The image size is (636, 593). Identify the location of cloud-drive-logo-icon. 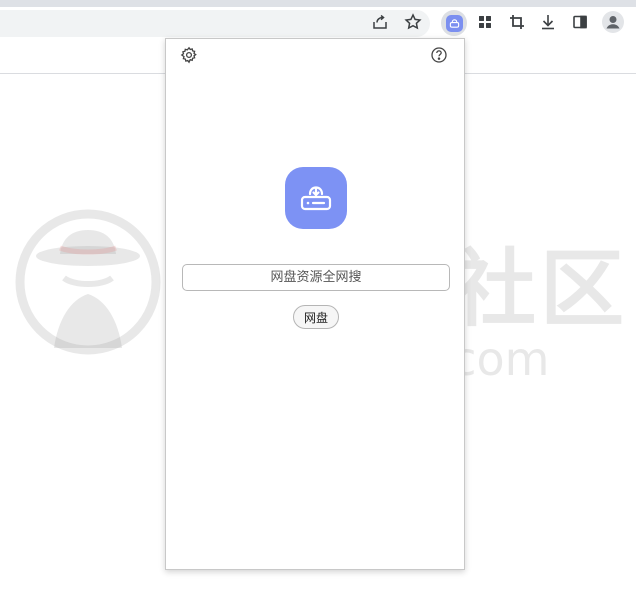
(316, 198).